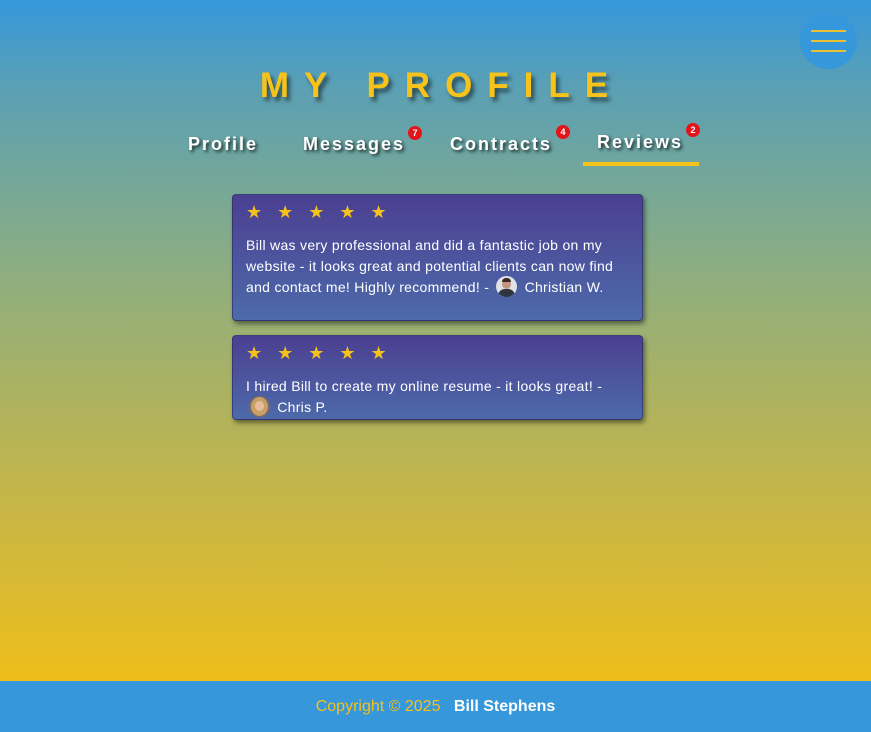  I want to click on page-title: MY PROFILE, so click(441, 85).